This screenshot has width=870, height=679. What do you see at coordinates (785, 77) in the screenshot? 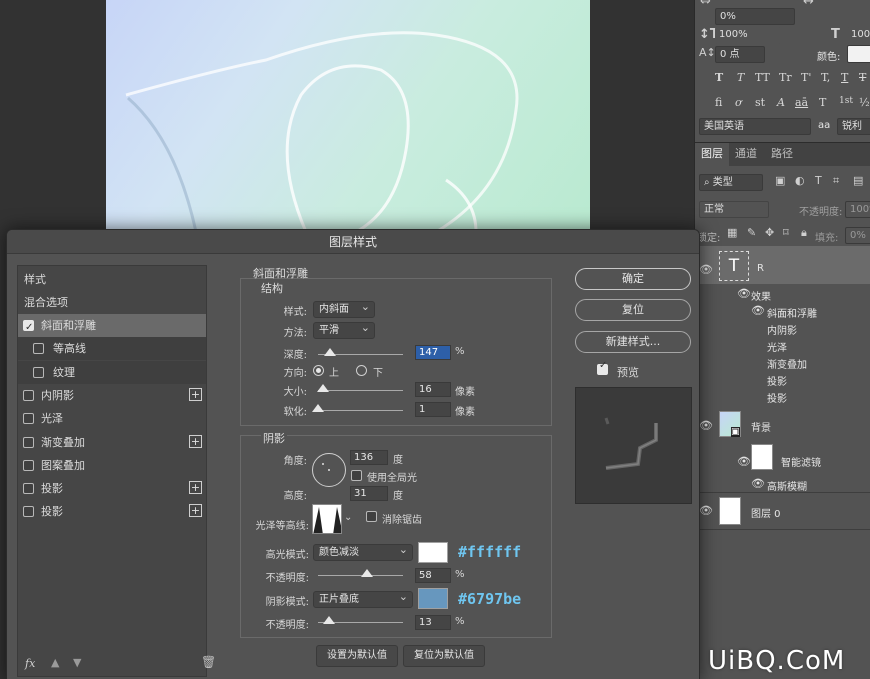
I see `small-caps-button: Tr` at bounding box center [785, 77].